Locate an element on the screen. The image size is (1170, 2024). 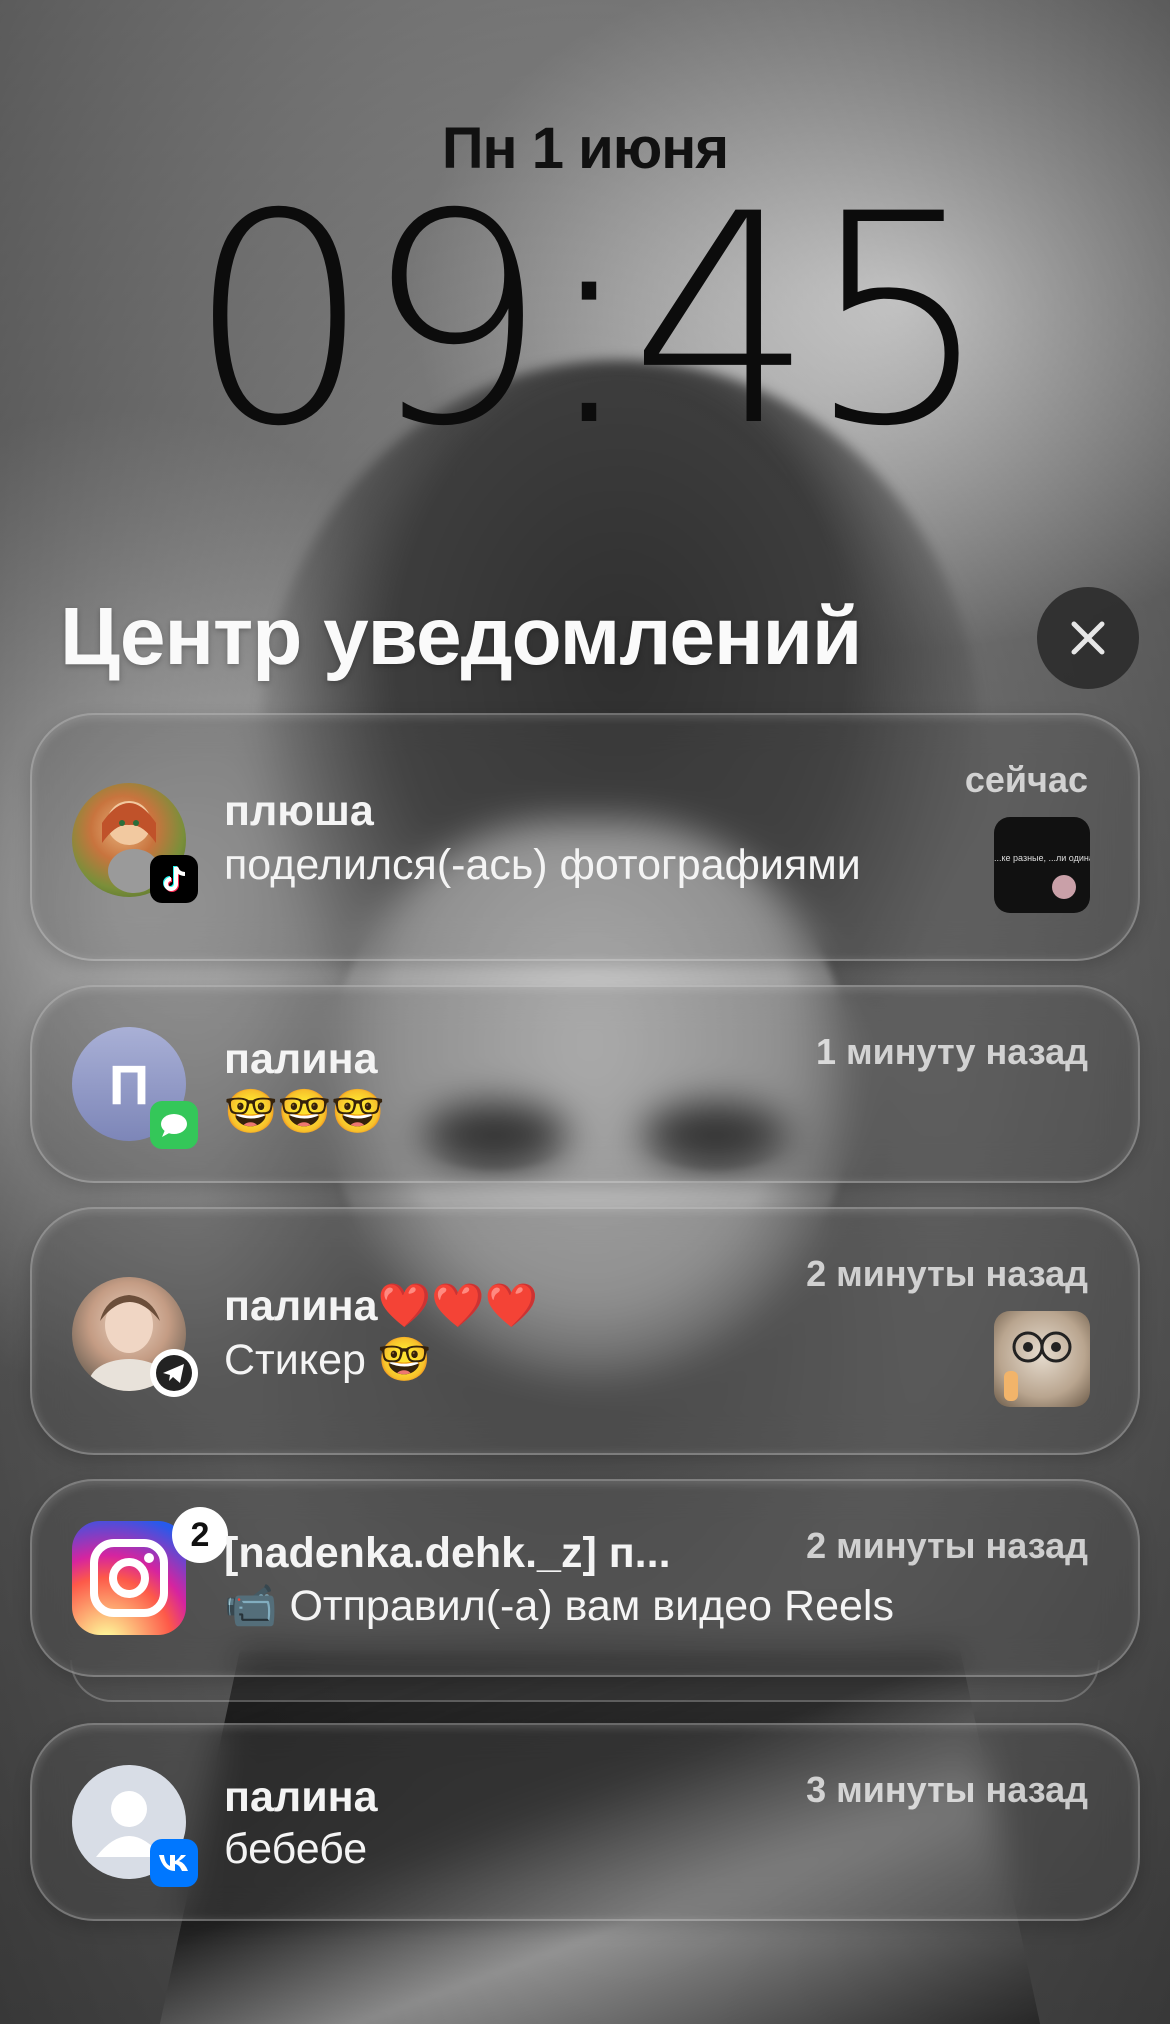
notification-time: 3 минуты назад is located at coordinates (947, 1789).